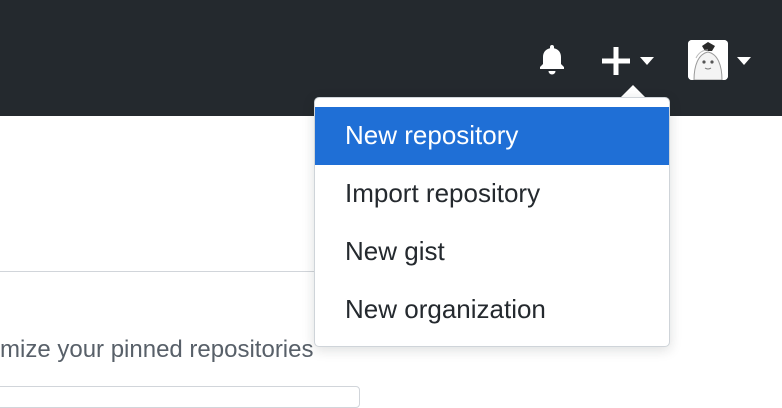 Image resolution: width=782 pixels, height=408 pixels. I want to click on avatar-image, so click(708, 60).